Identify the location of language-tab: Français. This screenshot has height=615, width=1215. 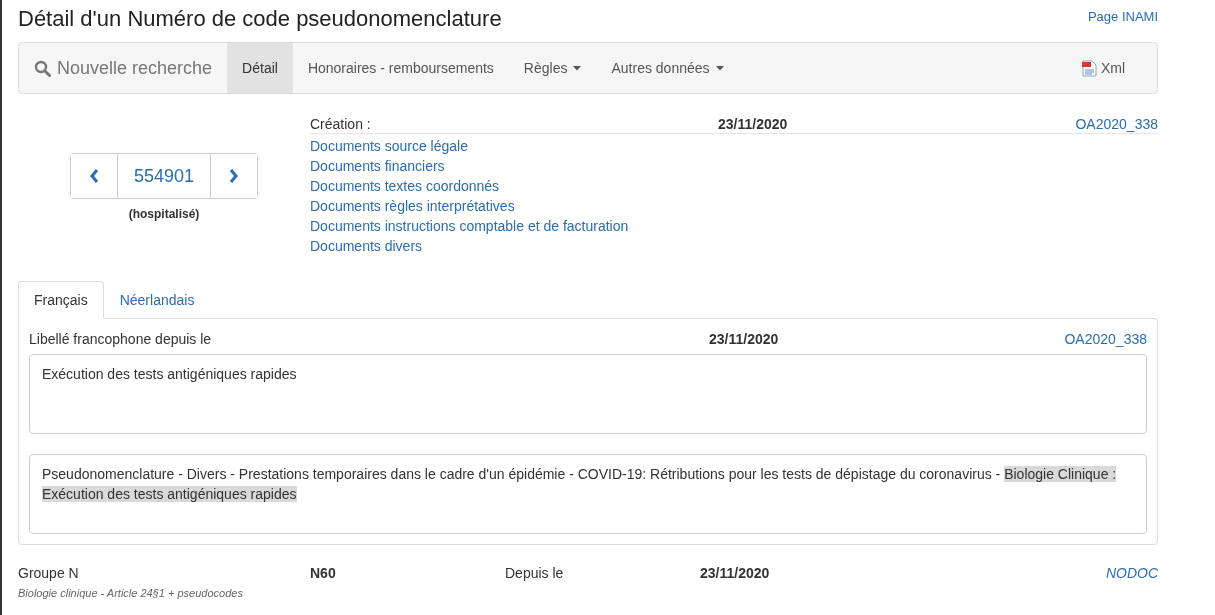
(61, 300).